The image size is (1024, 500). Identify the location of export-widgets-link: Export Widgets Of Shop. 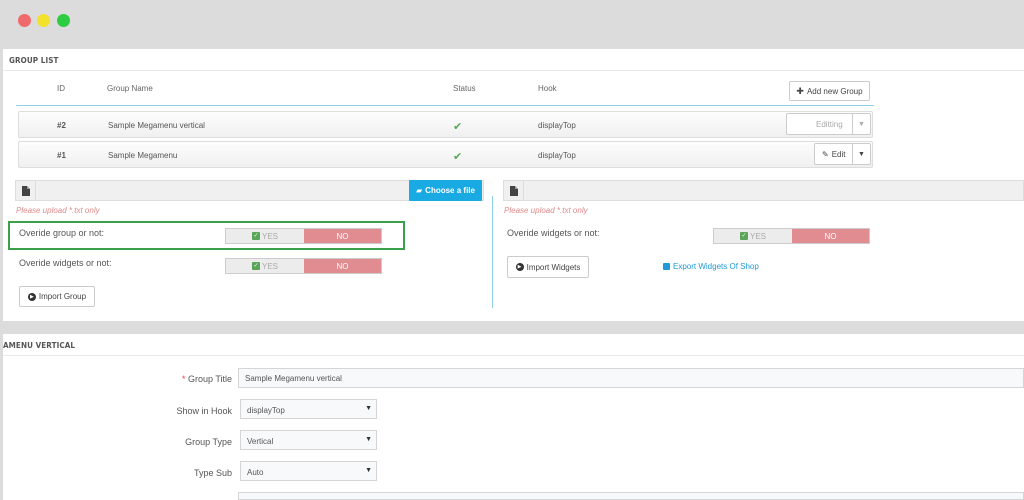
(711, 266).